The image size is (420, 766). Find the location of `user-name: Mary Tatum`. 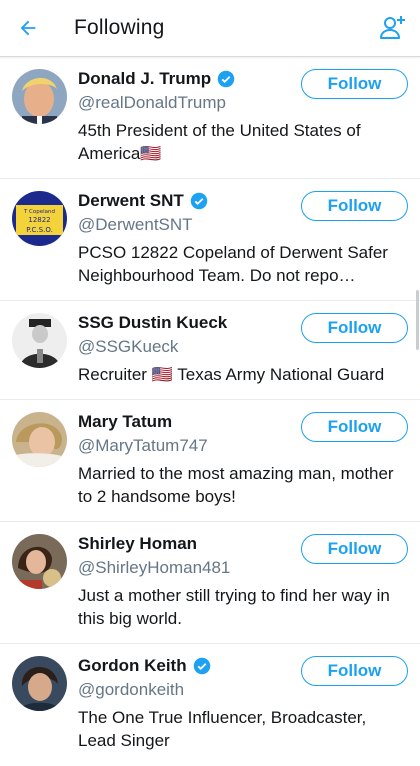

user-name: Mary Tatum is located at coordinates (125, 421).